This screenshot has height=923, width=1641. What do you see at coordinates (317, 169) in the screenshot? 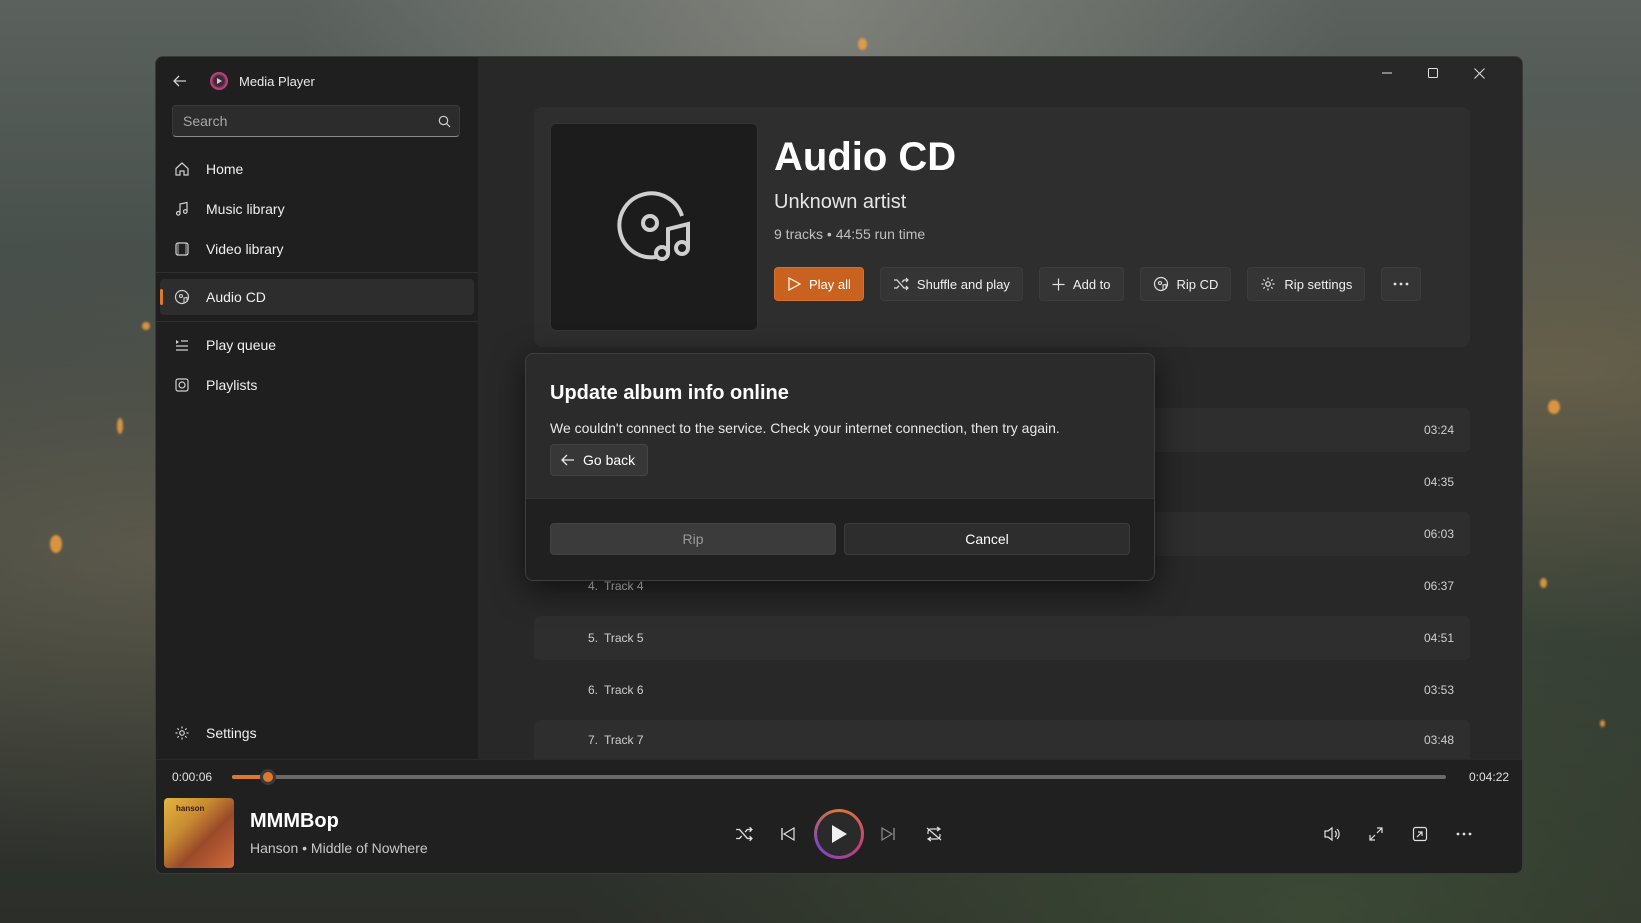
I see `sidebar-item-home: Home` at bounding box center [317, 169].